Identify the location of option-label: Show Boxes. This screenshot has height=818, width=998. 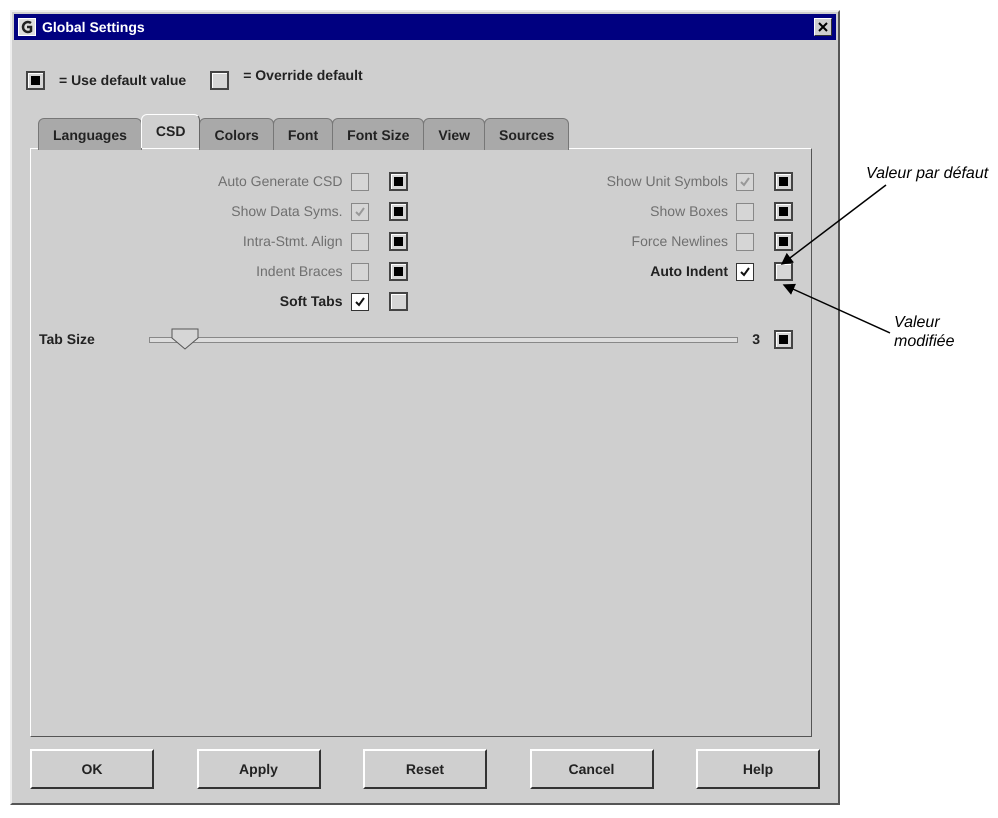
(689, 211).